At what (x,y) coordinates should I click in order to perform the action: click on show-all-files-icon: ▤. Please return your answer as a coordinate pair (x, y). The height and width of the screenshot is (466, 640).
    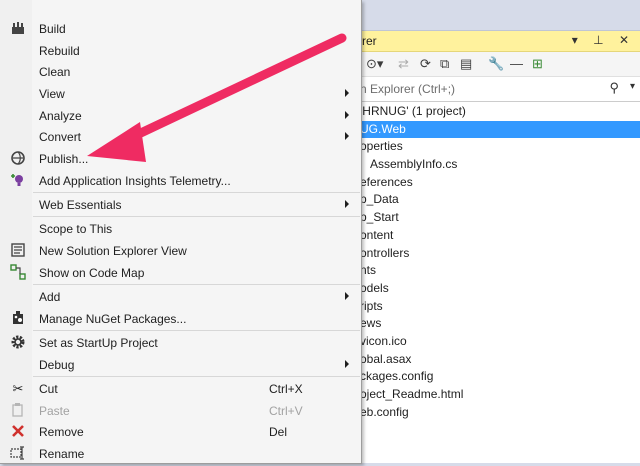
    Looking at the image, I should click on (466, 64).